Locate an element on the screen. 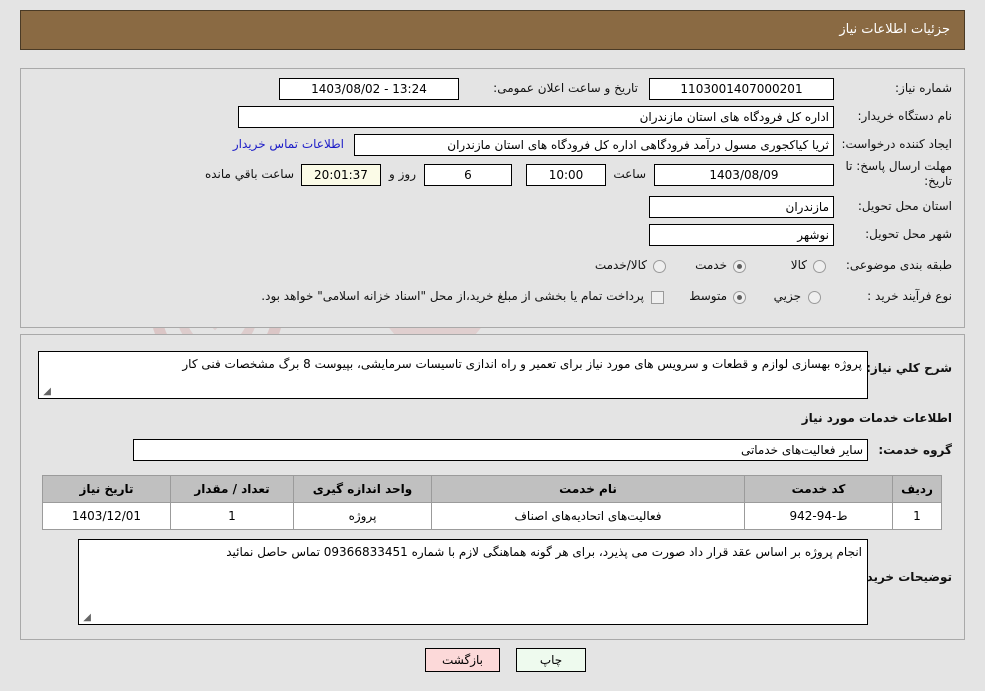 This screenshot has width=985, height=691. remaining-suffix-label: ساعت باقي مانده is located at coordinates (249, 174).